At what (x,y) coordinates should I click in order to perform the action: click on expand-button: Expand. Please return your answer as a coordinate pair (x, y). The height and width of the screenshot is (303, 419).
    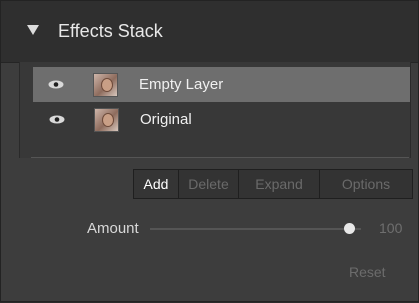
    Looking at the image, I should click on (279, 184).